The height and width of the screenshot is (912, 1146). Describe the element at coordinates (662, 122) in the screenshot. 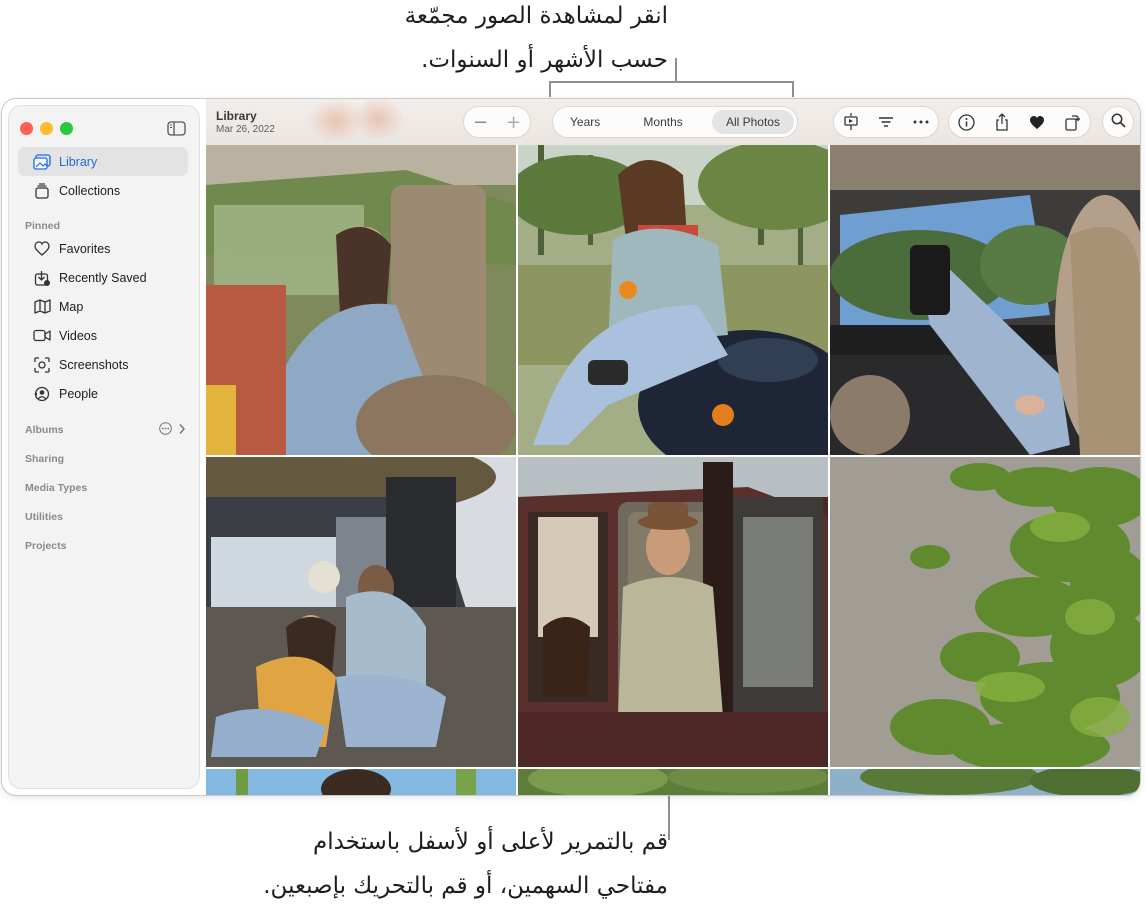

I see `tab-months: Months` at that location.